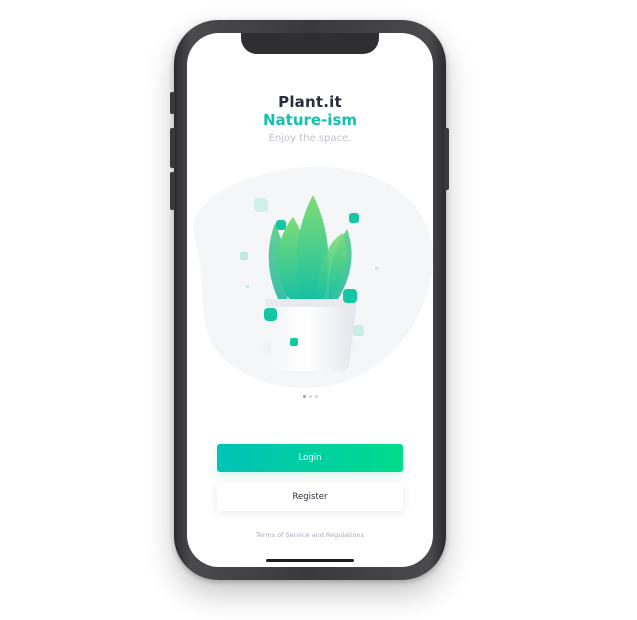 Image resolution: width=637 pixels, height=620 pixels. Describe the element at coordinates (310, 43) in the screenshot. I see `notch` at that location.